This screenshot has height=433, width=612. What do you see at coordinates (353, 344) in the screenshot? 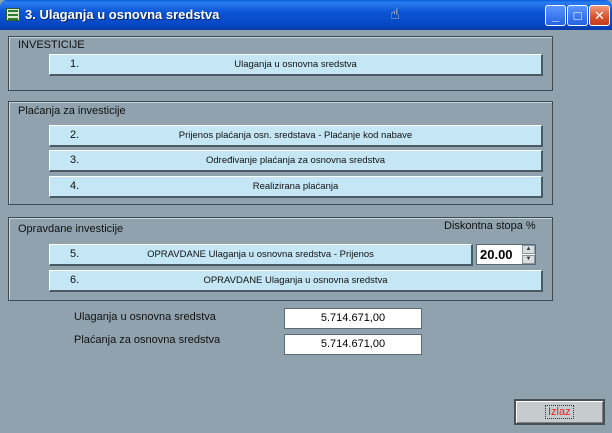
I see `placanja-sum-field: 5.714.671,00` at bounding box center [353, 344].